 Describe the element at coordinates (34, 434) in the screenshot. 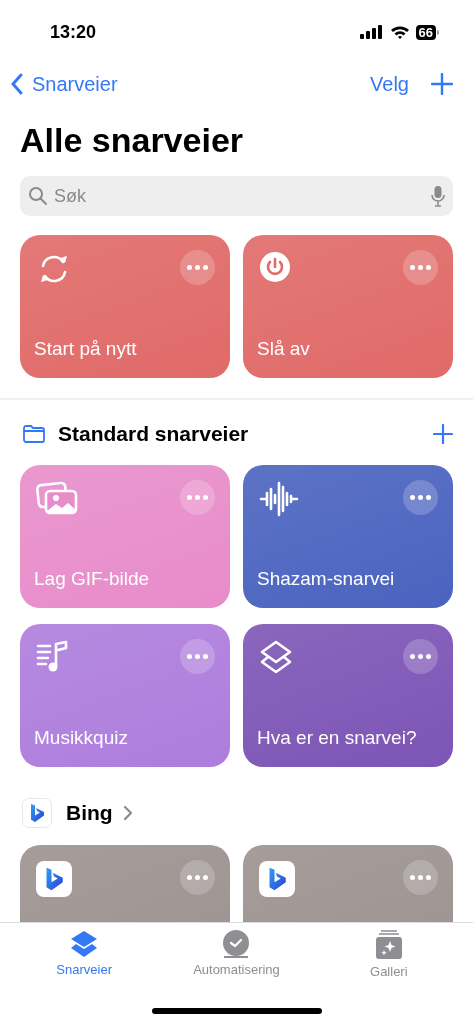

I see `folder-icon` at that location.